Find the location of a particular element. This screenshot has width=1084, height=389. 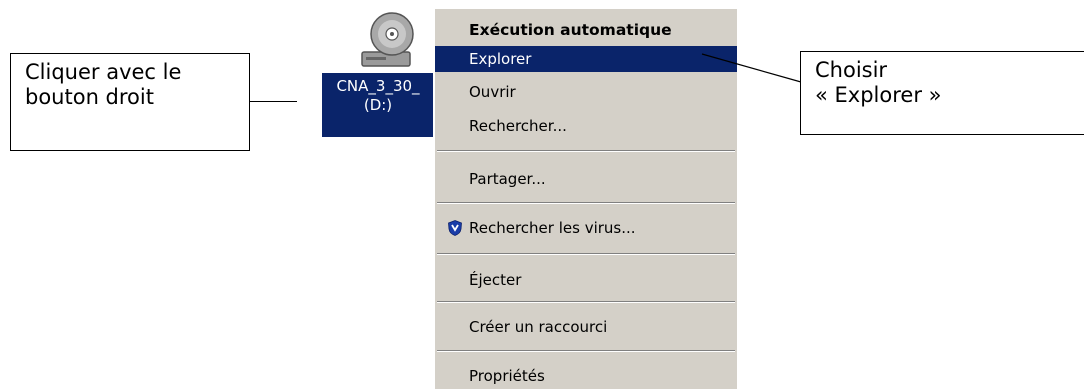

callout-choose-explore: Choisir « Explorer » is located at coordinates (942, 93).